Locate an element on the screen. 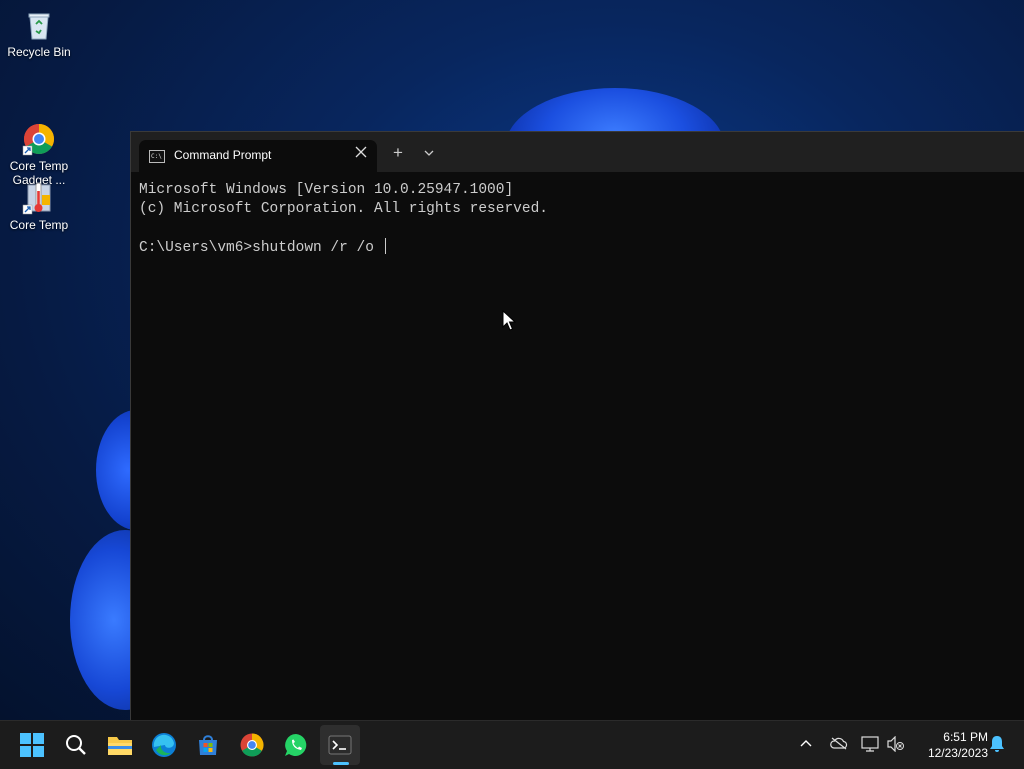 Image resolution: width=1024 pixels, height=769 pixels. start-button is located at coordinates (32, 745).